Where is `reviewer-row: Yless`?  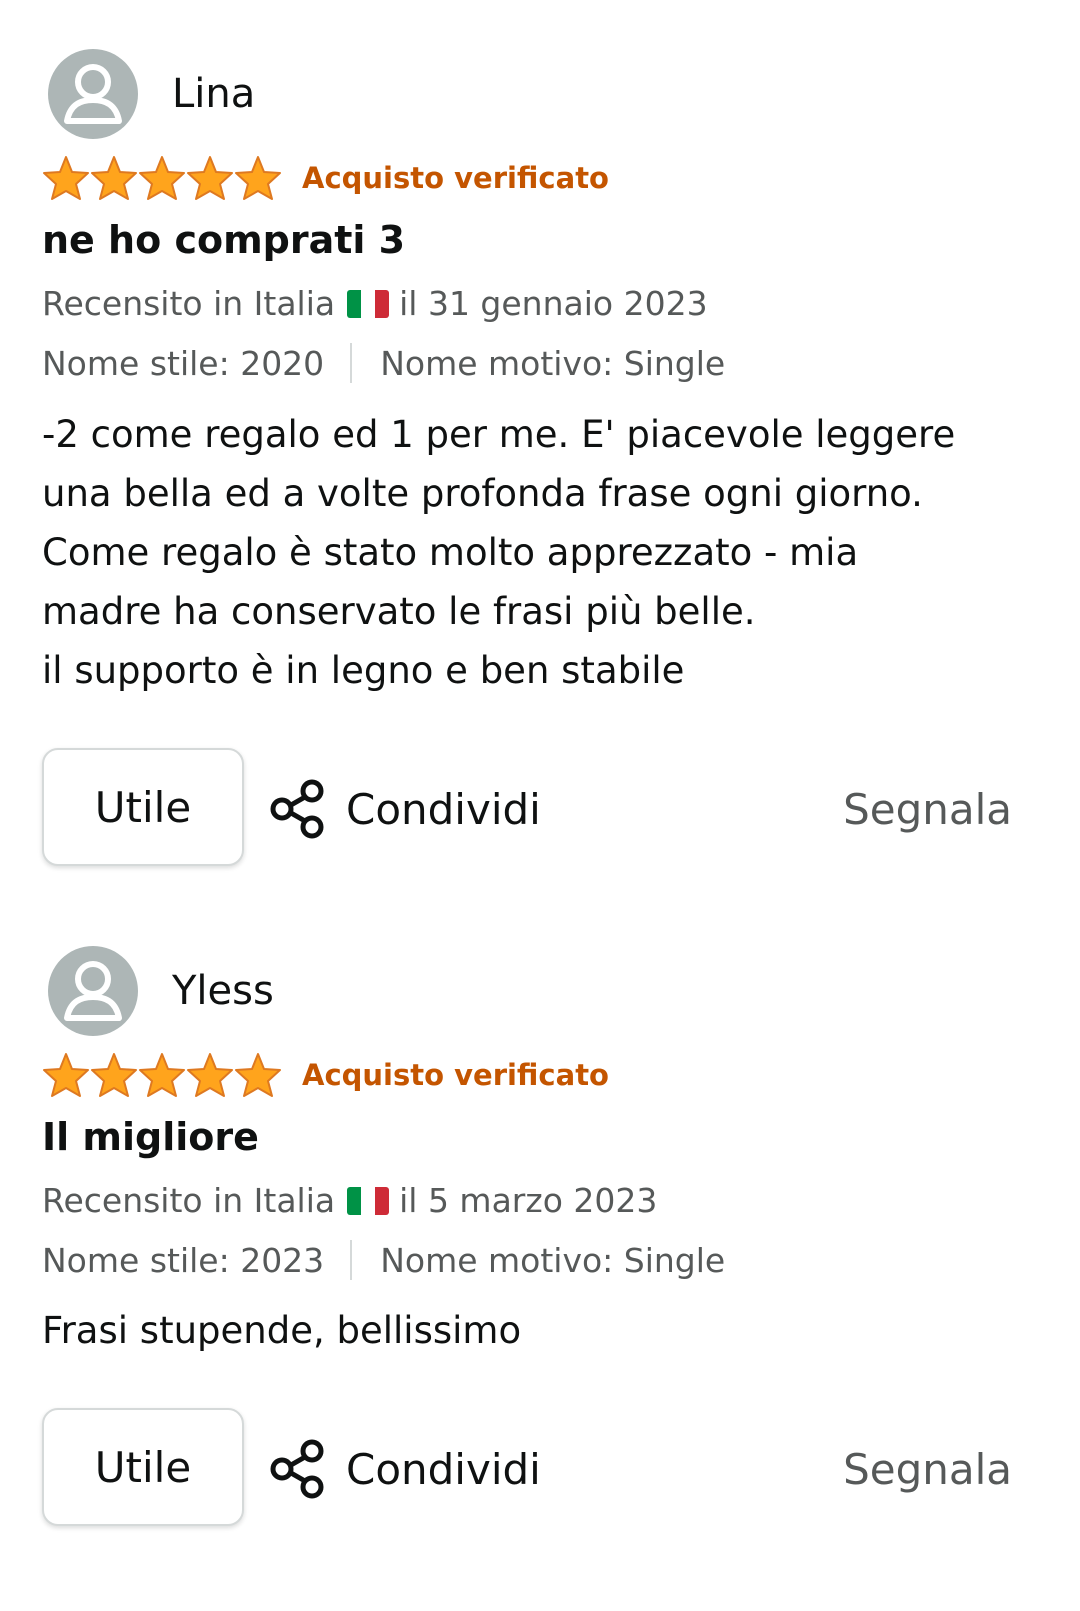
reviewer-row: Yless is located at coordinates (161, 991).